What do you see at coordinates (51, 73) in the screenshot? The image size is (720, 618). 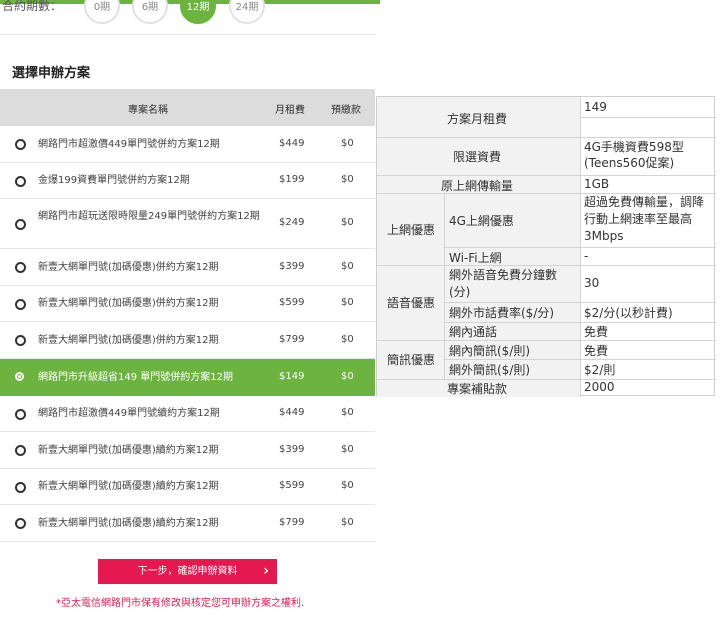 I see `section-title: 選擇申辦方案` at bounding box center [51, 73].